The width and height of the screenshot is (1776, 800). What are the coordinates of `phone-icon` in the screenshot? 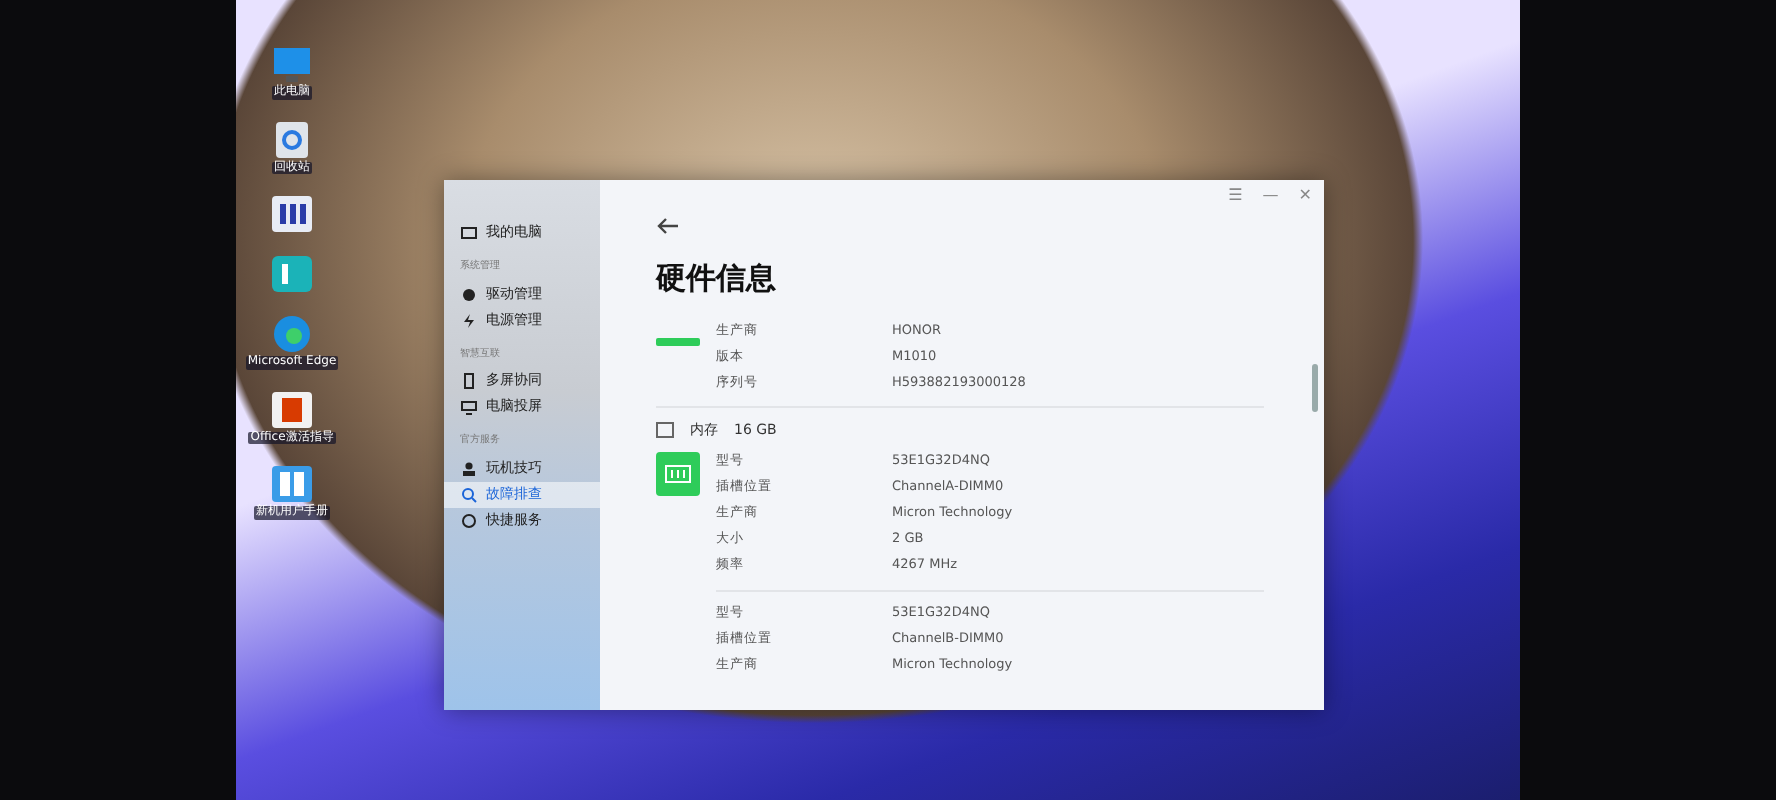 It's located at (469, 381).